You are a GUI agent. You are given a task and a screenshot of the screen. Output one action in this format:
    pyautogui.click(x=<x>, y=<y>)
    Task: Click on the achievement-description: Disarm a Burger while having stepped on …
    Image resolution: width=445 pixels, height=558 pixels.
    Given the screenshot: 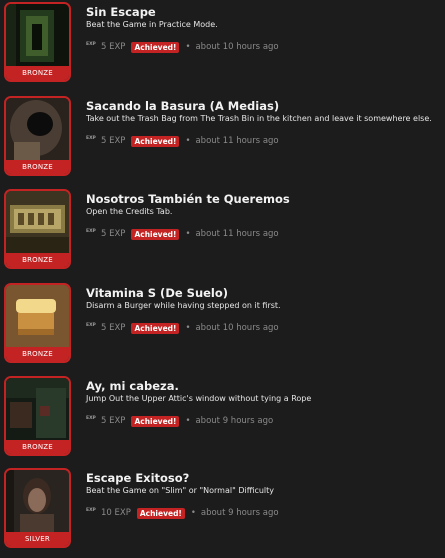 What is the action you would take?
    pyautogui.click(x=183, y=305)
    